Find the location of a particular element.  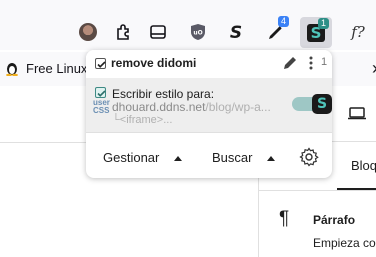

edit-icon is located at coordinates (290, 63).